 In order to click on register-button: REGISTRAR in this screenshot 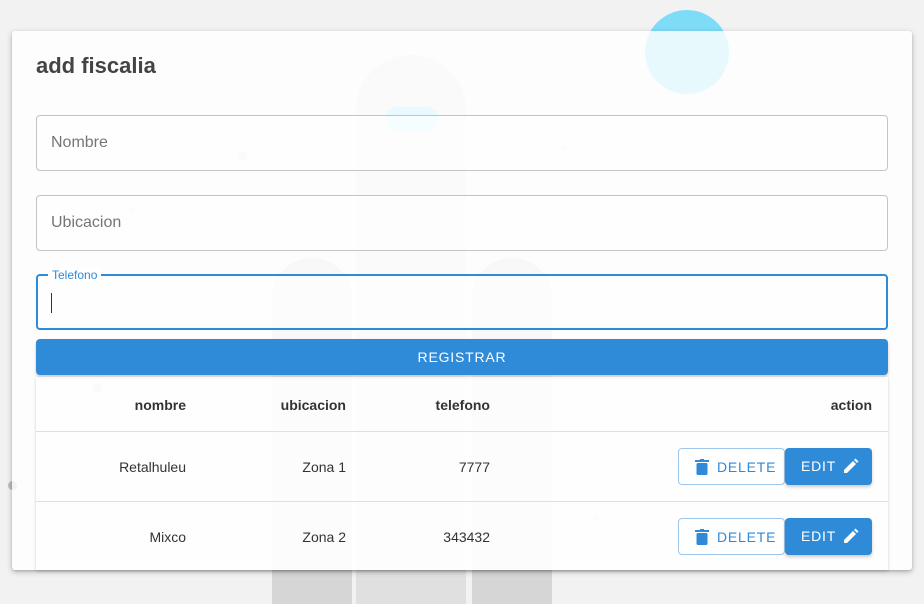, I will do `click(462, 357)`.